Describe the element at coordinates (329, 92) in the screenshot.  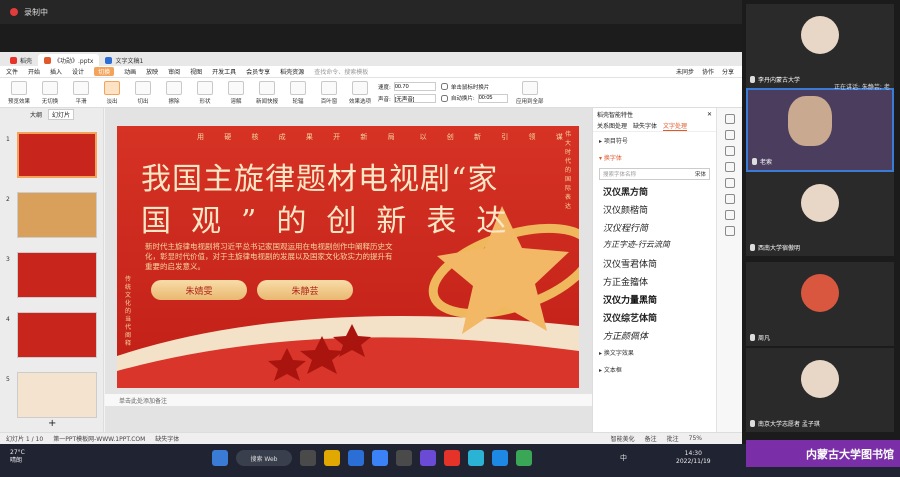
I see `blinds-button: 百叶窗` at that location.